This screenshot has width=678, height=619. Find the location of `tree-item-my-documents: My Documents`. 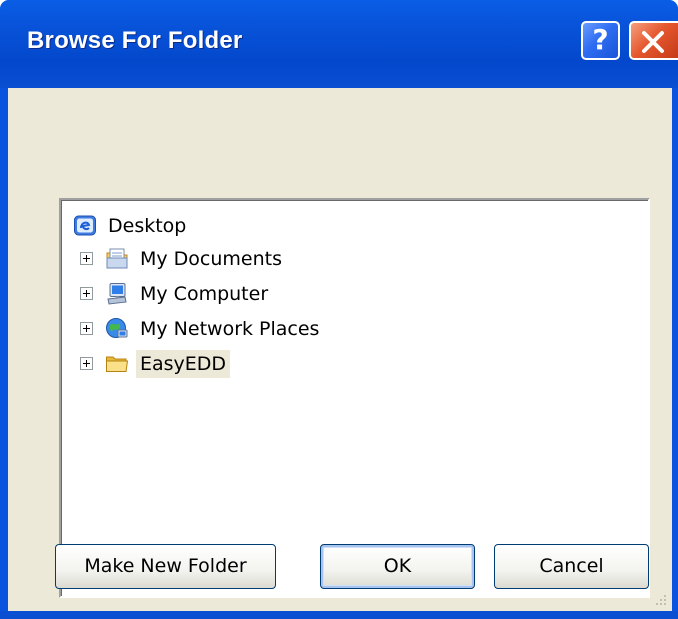

tree-item-my-documents: My Documents is located at coordinates (195, 259).